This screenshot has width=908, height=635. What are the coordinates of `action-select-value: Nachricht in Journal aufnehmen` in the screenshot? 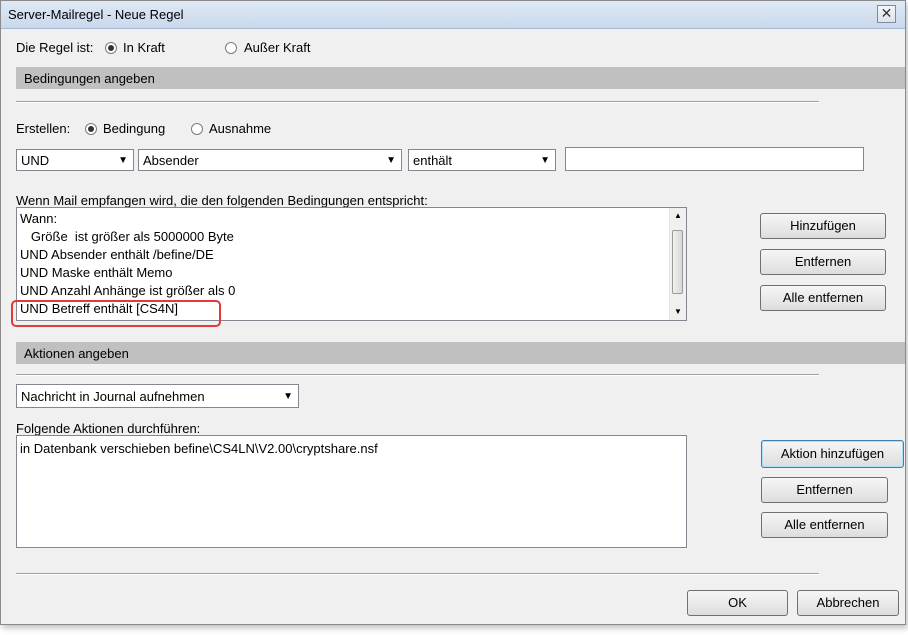 It's located at (113, 396).